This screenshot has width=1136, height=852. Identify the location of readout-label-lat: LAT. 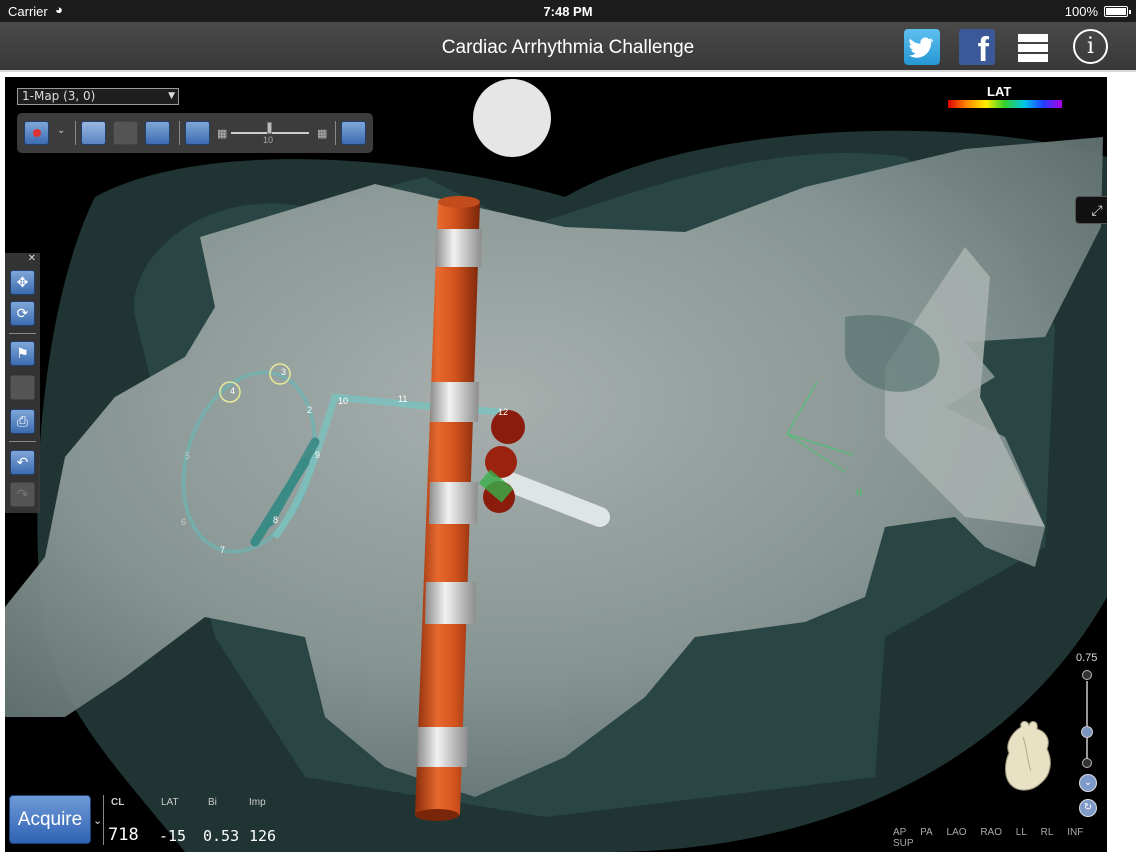
(170, 802).